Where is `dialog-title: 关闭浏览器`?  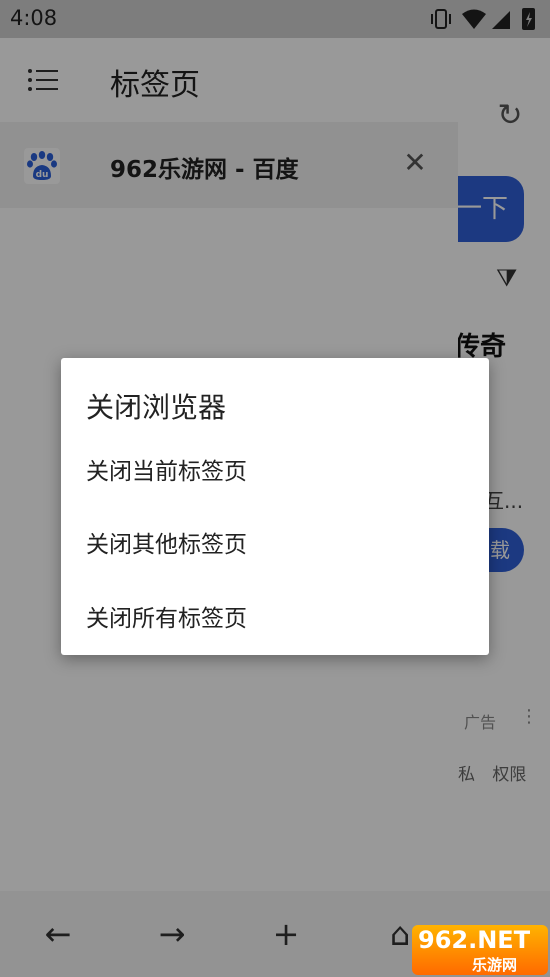 dialog-title: 关闭浏览器 is located at coordinates (156, 407).